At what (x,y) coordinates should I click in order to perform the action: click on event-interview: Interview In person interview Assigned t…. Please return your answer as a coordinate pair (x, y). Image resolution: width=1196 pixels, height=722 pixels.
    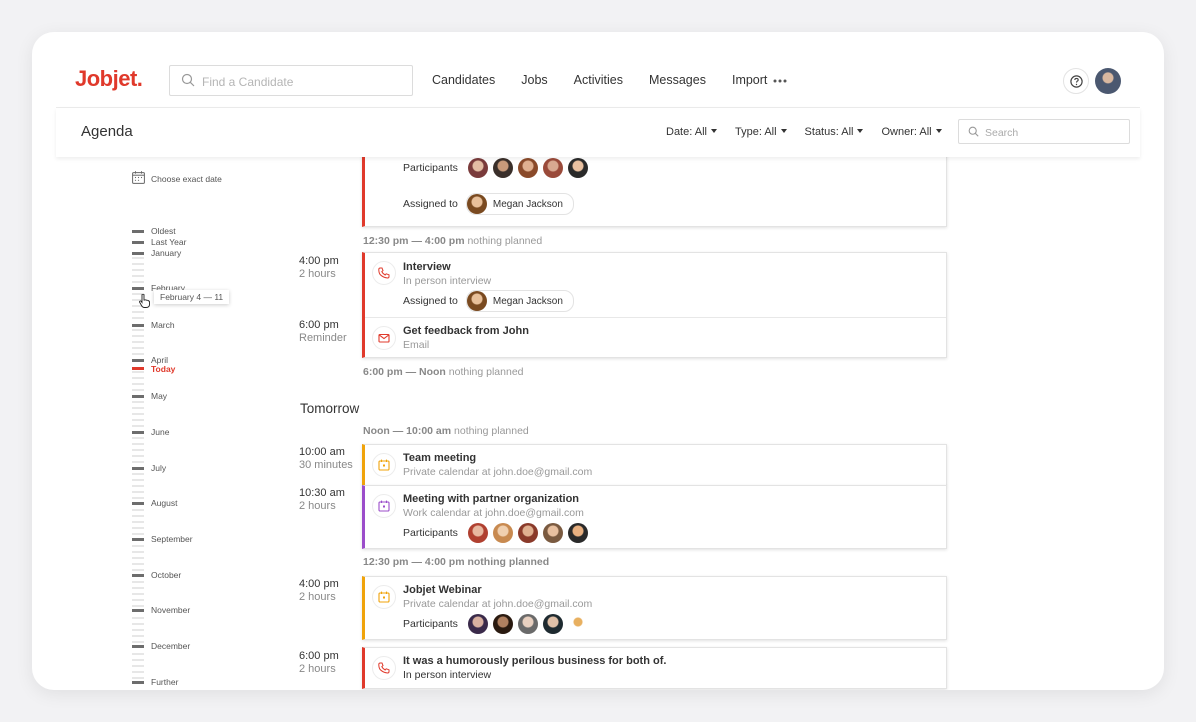
    Looking at the image, I should click on (655, 285).